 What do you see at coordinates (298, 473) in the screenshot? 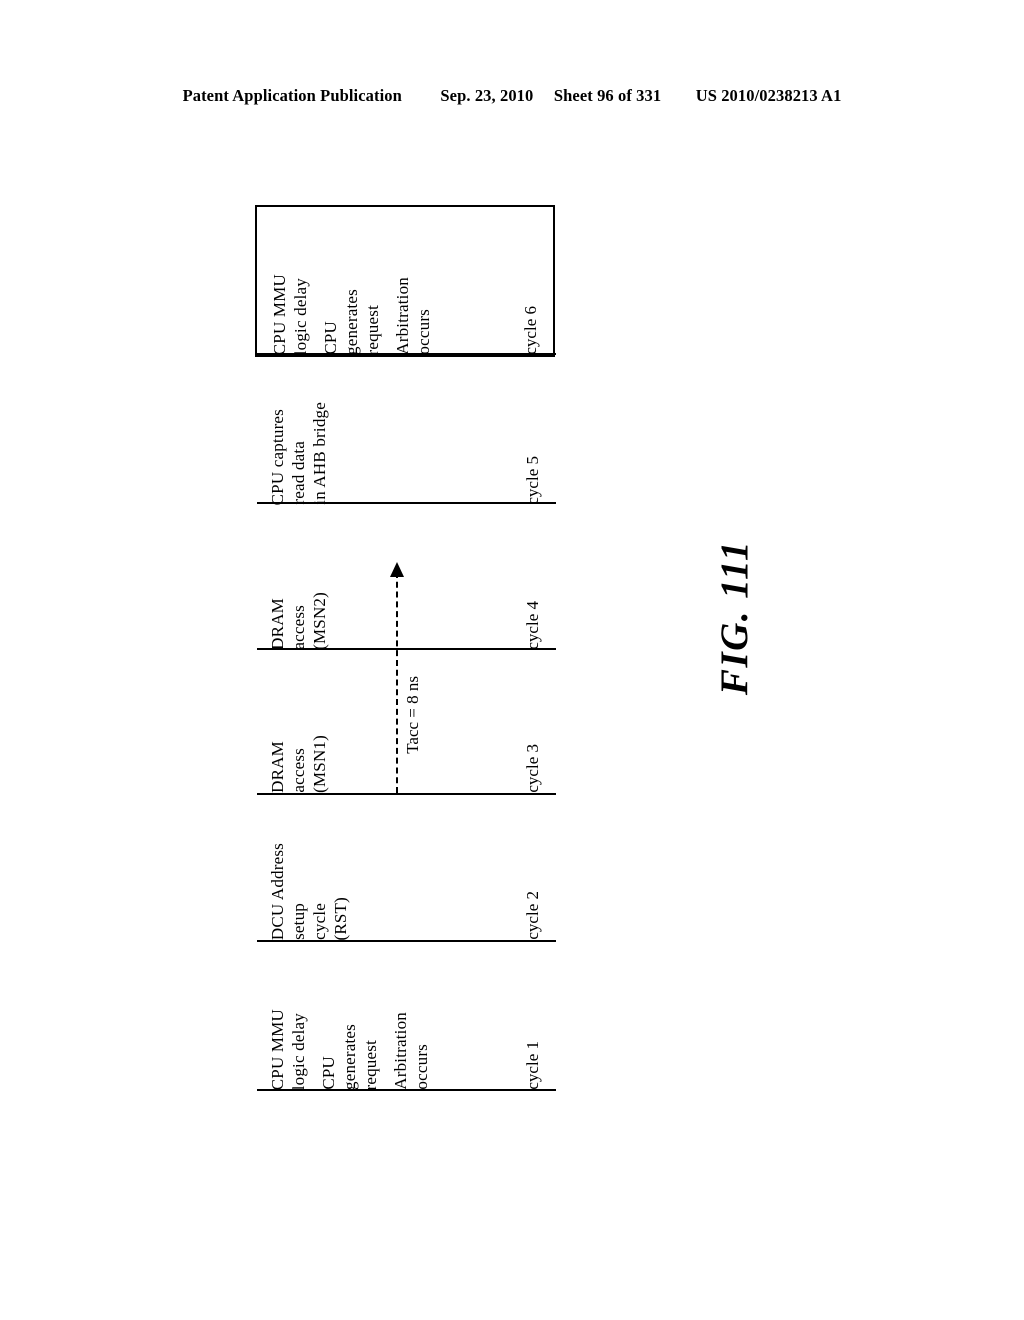
I see `cycle-text-line: read data` at bounding box center [298, 473].